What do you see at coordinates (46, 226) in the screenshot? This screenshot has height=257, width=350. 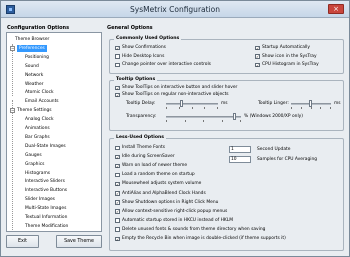 I see `tree-item: Theme Modification` at bounding box center [46, 226].